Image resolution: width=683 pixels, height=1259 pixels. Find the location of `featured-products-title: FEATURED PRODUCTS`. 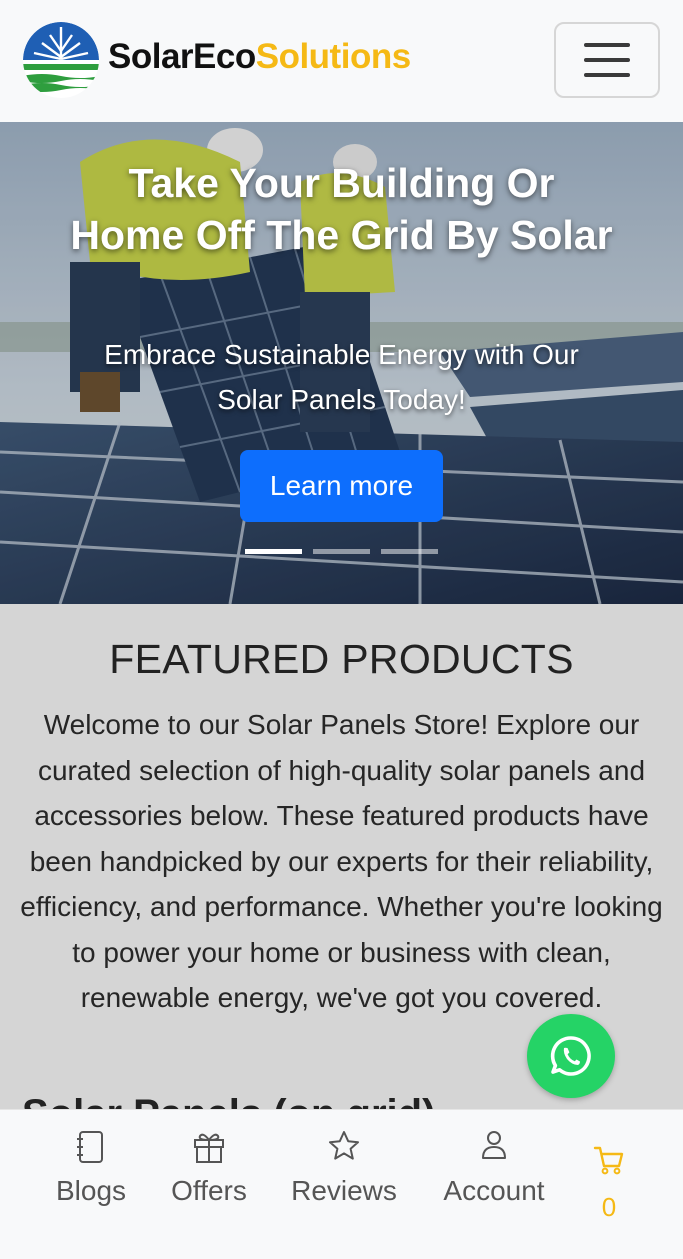

featured-products-title: FEATURED PRODUCTS is located at coordinates (341, 659).